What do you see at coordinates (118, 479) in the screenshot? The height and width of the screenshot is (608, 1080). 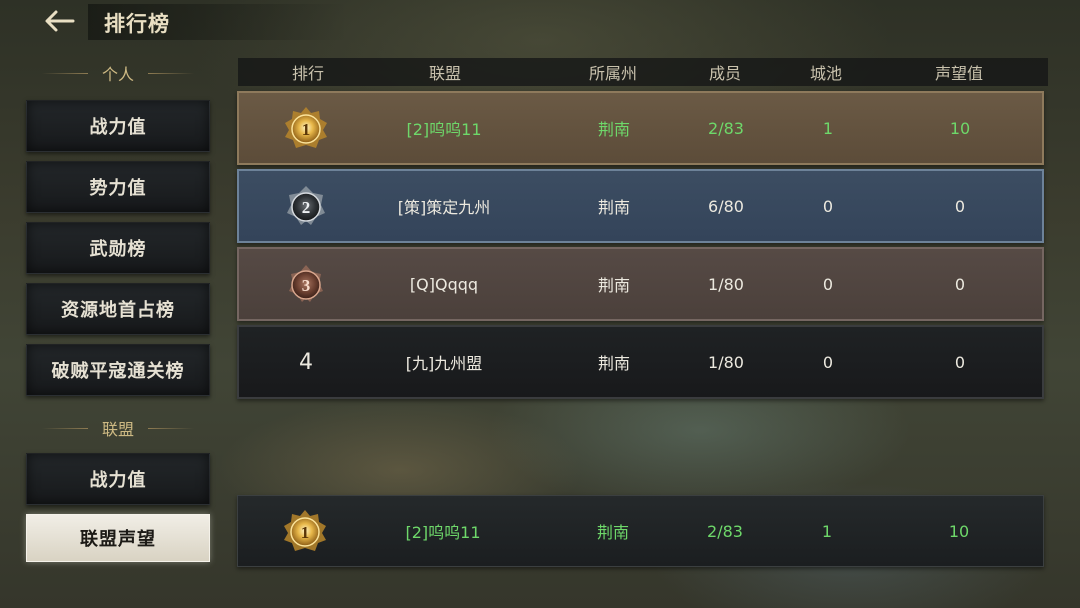 I see `sidebar-item-alliance-power: 战力值` at bounding box center [118, 479].